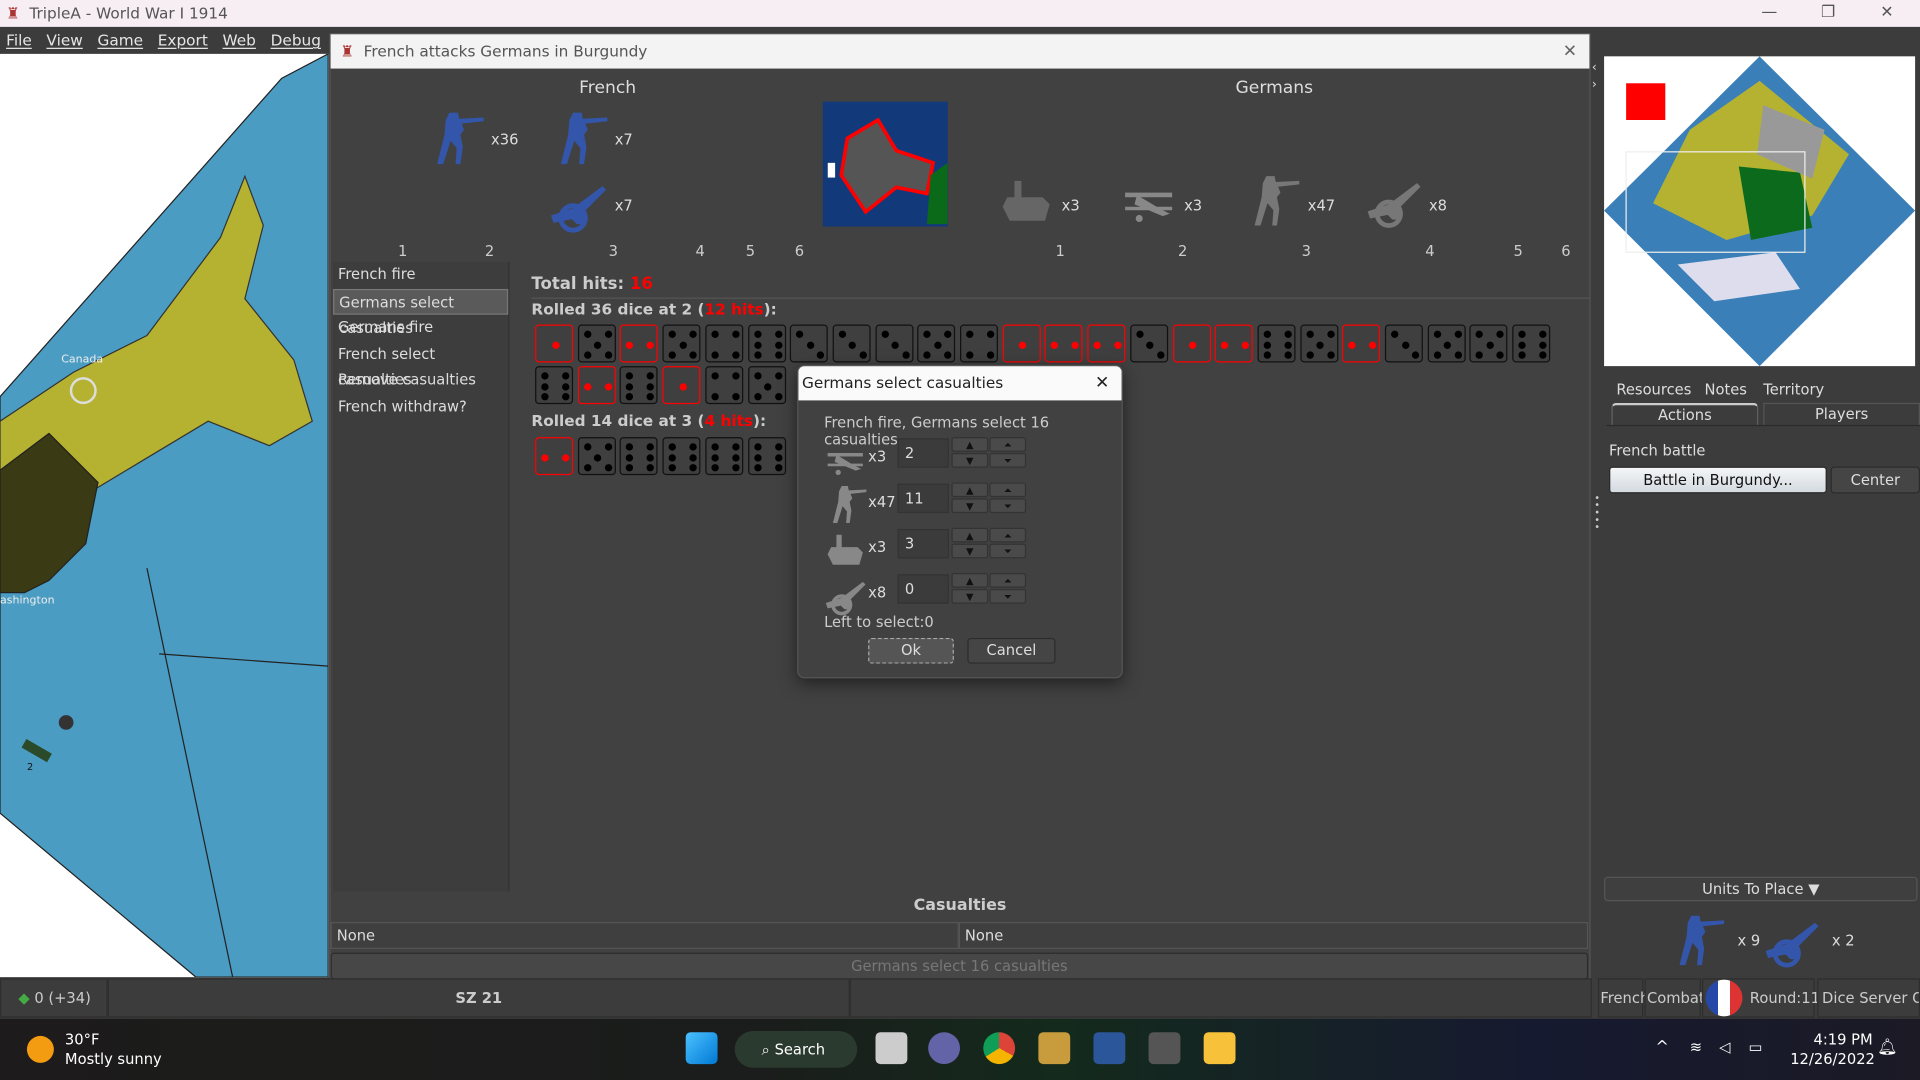  I want to click on taskbar-search: ⌕ Search, so click(796, 1049).